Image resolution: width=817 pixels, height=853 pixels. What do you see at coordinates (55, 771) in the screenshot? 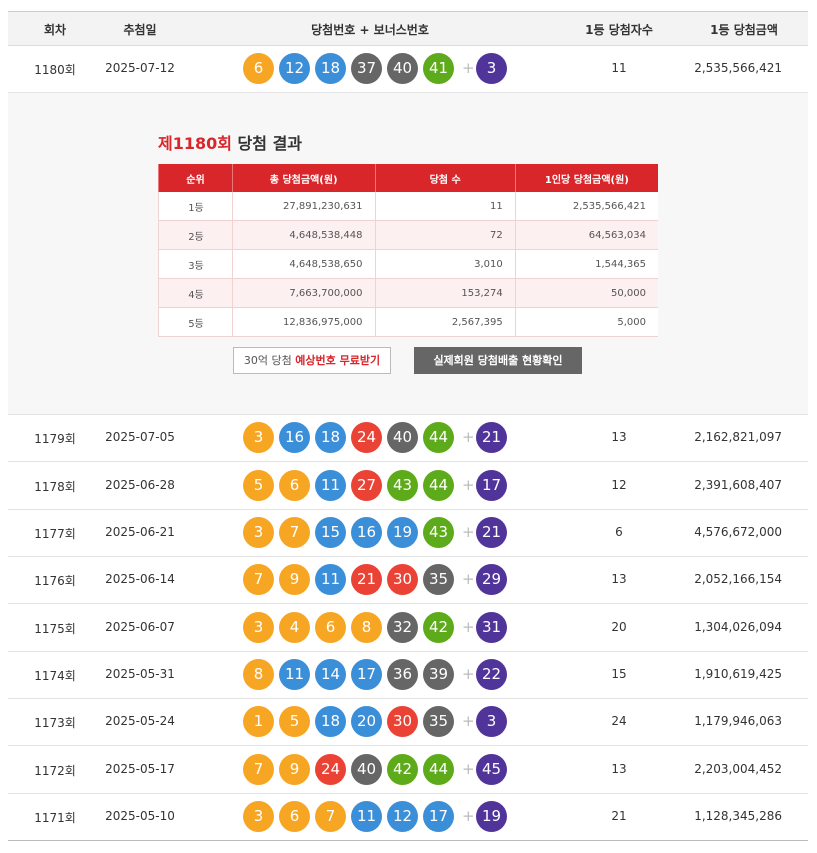
I see `round-cell: 1172회` at bounding box center [55, 771].